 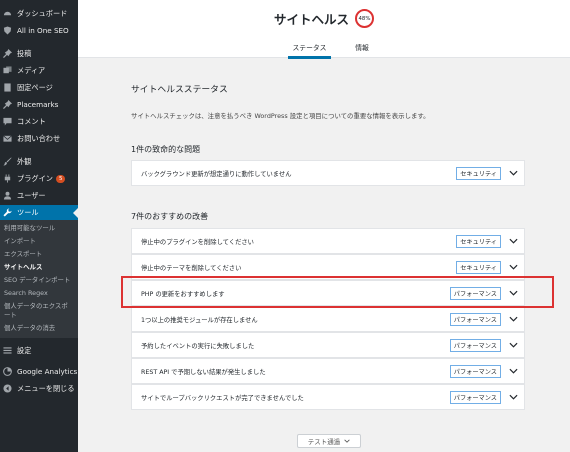 What do you see at coordinates (216, 174) in the screenshot?
I see `issue-label: バックグラウンド更新が想定通りに動作していません` at bounding box center [216, 174].